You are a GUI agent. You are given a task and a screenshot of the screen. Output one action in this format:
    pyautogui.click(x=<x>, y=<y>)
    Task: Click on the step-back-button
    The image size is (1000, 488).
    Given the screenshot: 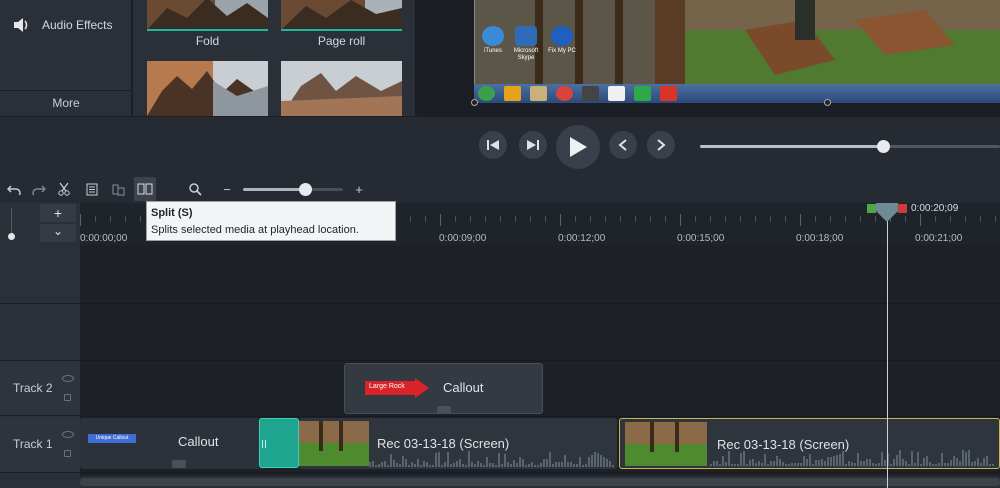 What is the action you would take?
    pyautogui.click(x=493, y=145)
    